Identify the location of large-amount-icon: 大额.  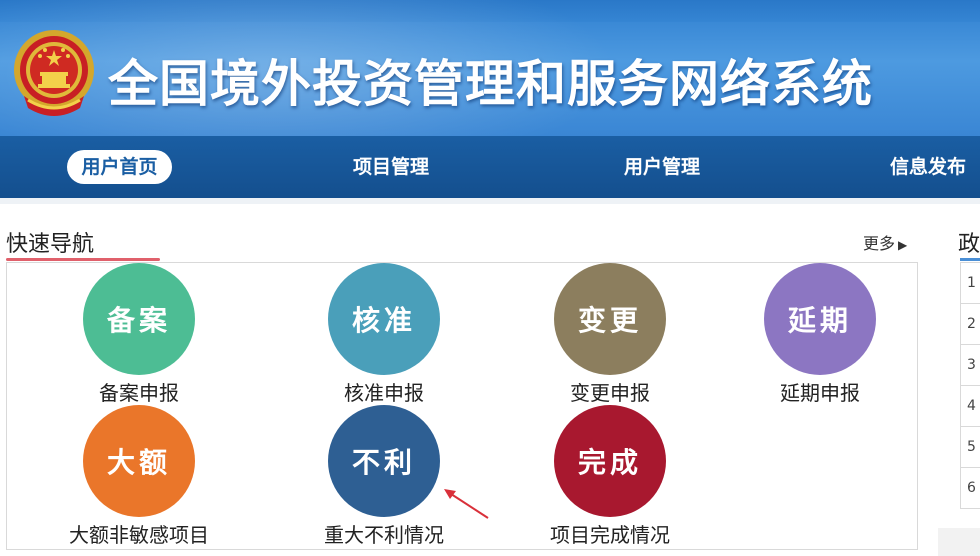
(139, 461).